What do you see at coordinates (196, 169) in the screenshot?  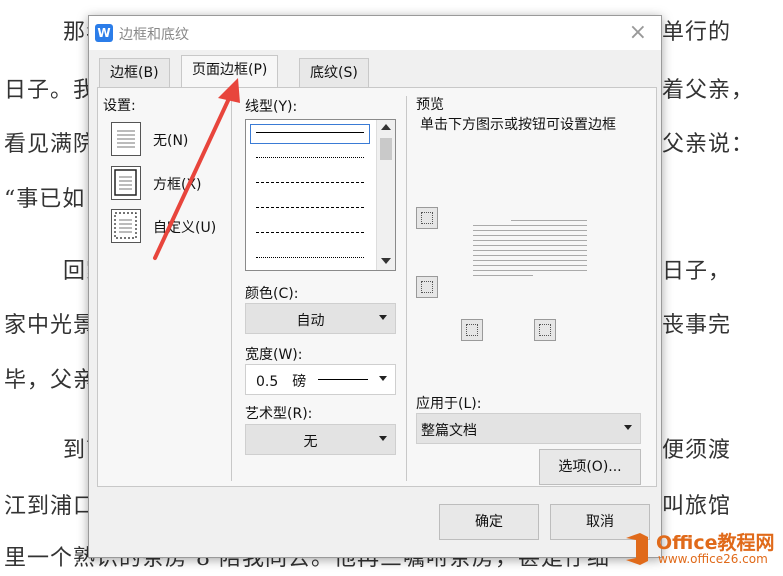 I see `annotation-arrow` at bounding box center [196, 169].